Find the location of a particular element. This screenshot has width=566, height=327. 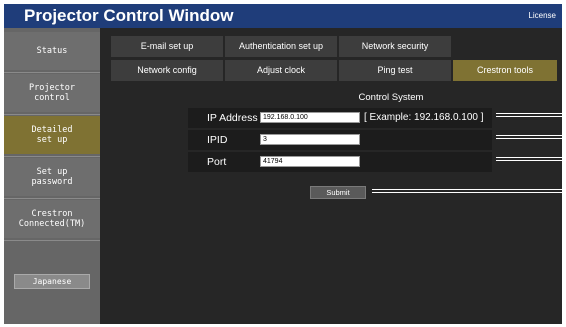

tab-ping-test: Ping test is located at coordinates (395, 70).